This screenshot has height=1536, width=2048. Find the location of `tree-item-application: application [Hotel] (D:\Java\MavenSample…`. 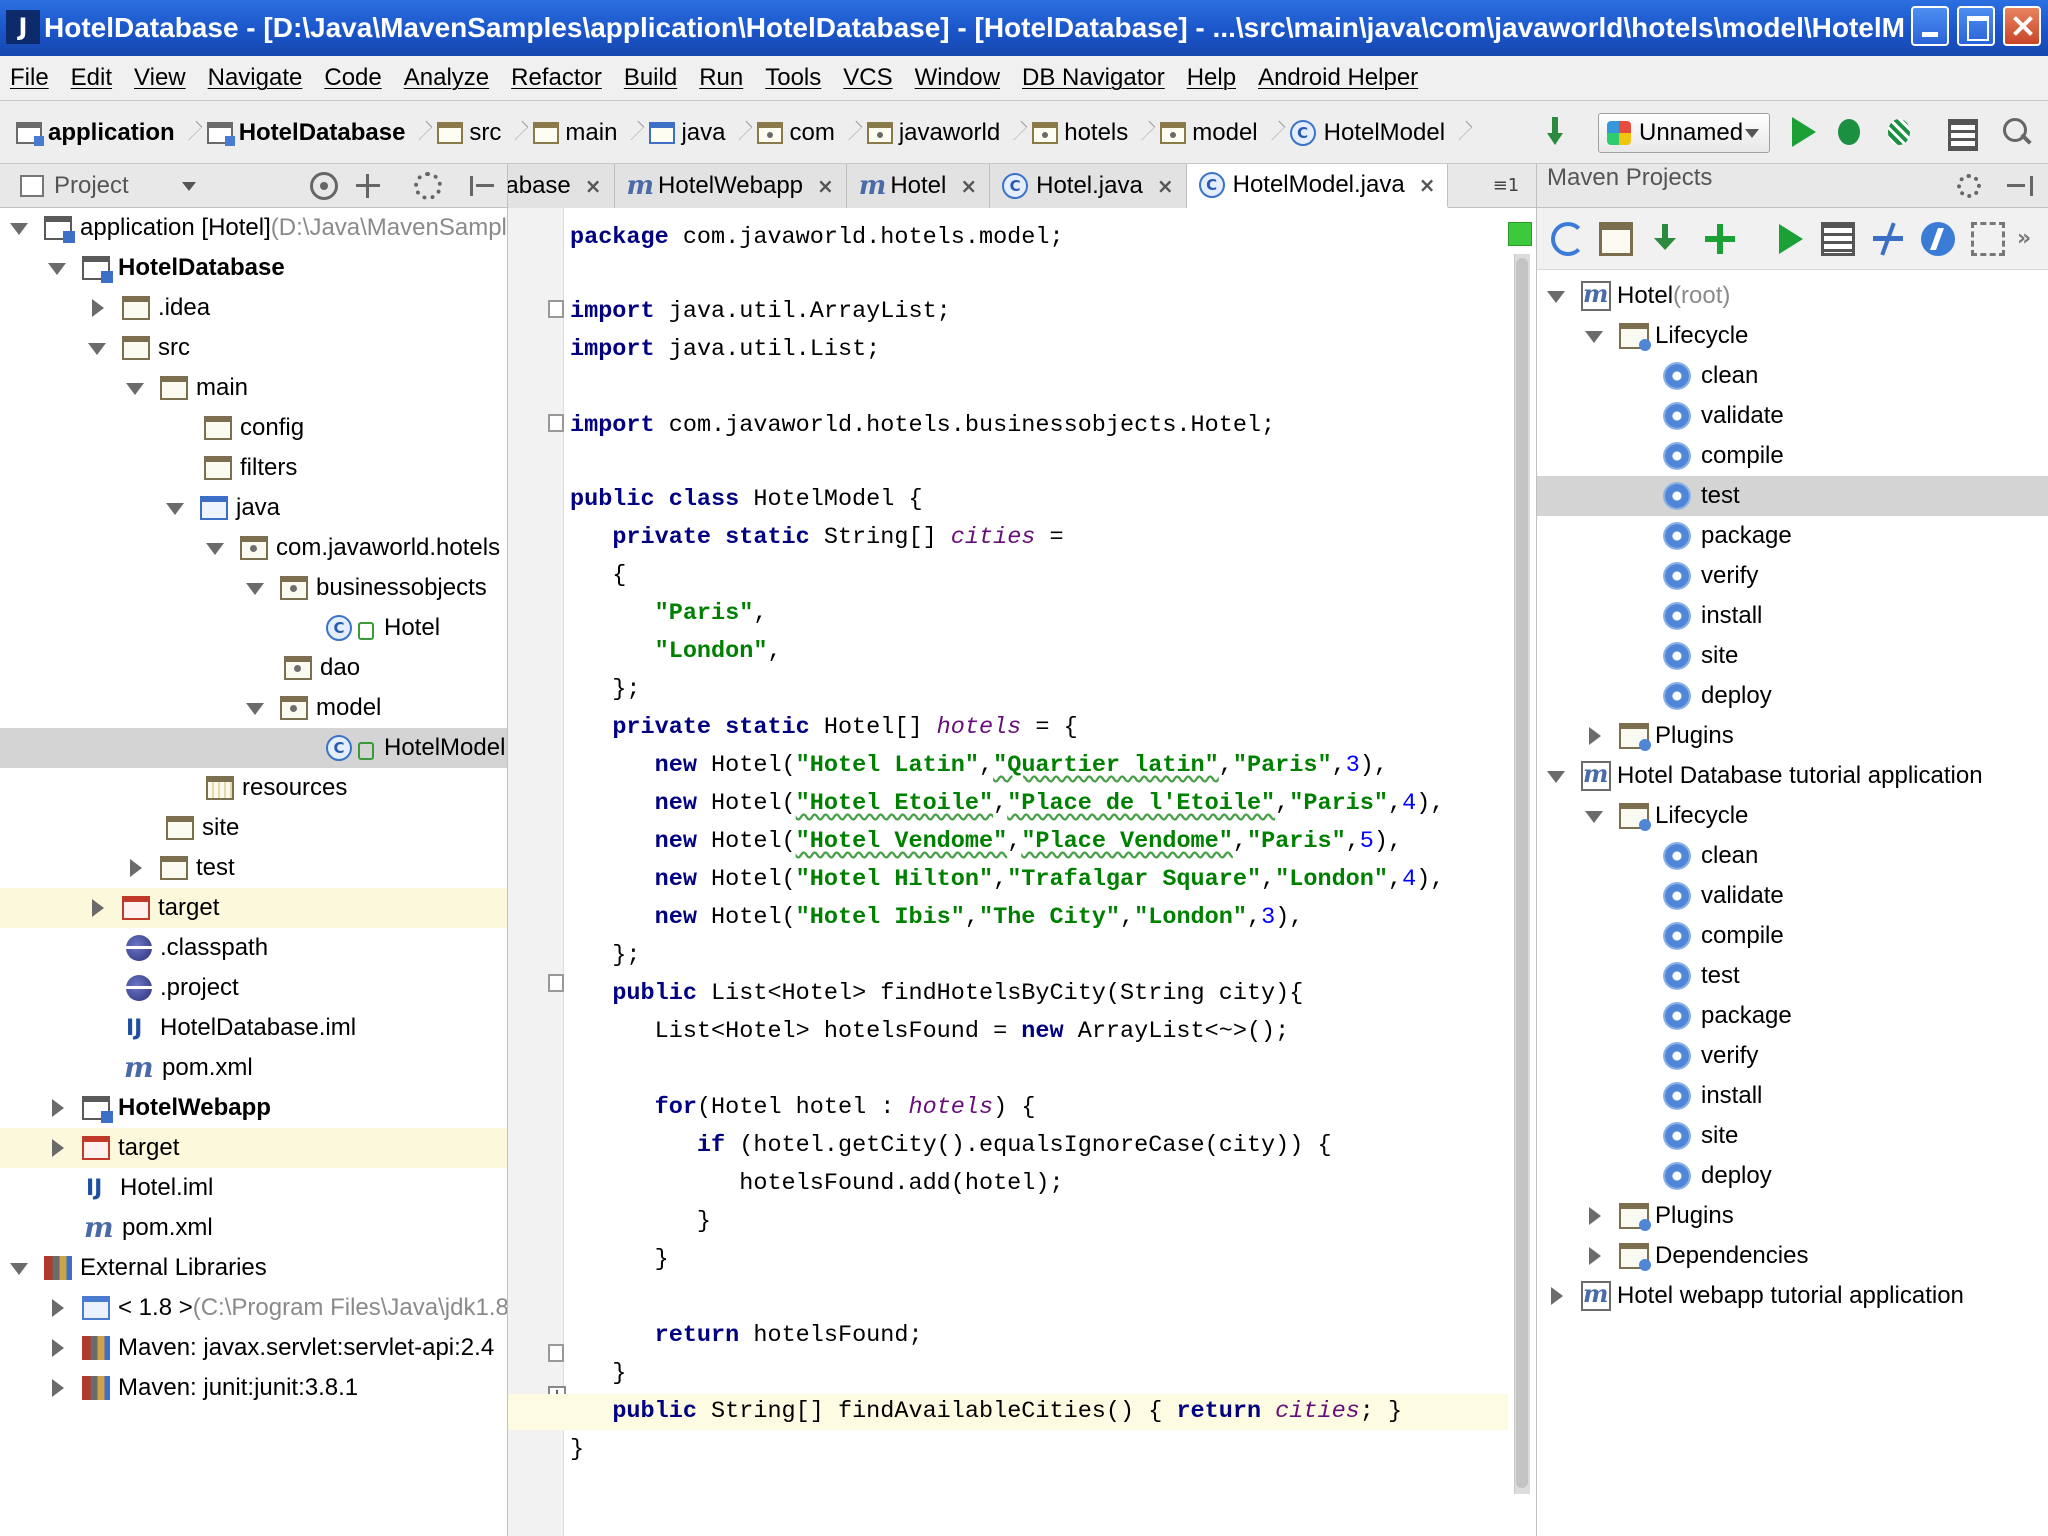

tree-item-application: application [Hotel] (D:\Java\MavenSample… is located at coordinates (253, 228).